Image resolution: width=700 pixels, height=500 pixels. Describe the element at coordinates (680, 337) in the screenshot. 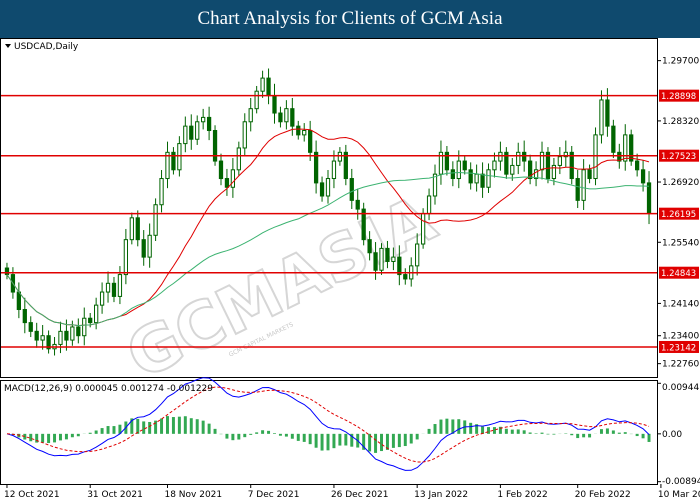

I see `y-tick-label: 1.23400` at that location.